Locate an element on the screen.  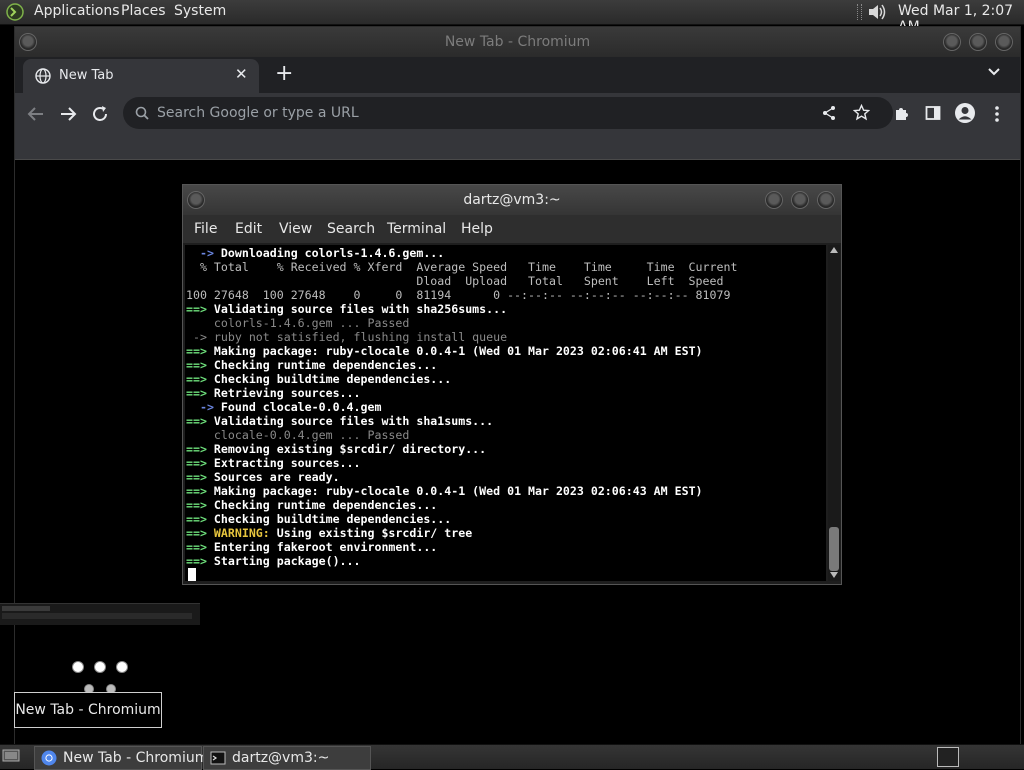
line-text: Dload Upload Total Spent Left Speed is located at coordinates (455, 281).